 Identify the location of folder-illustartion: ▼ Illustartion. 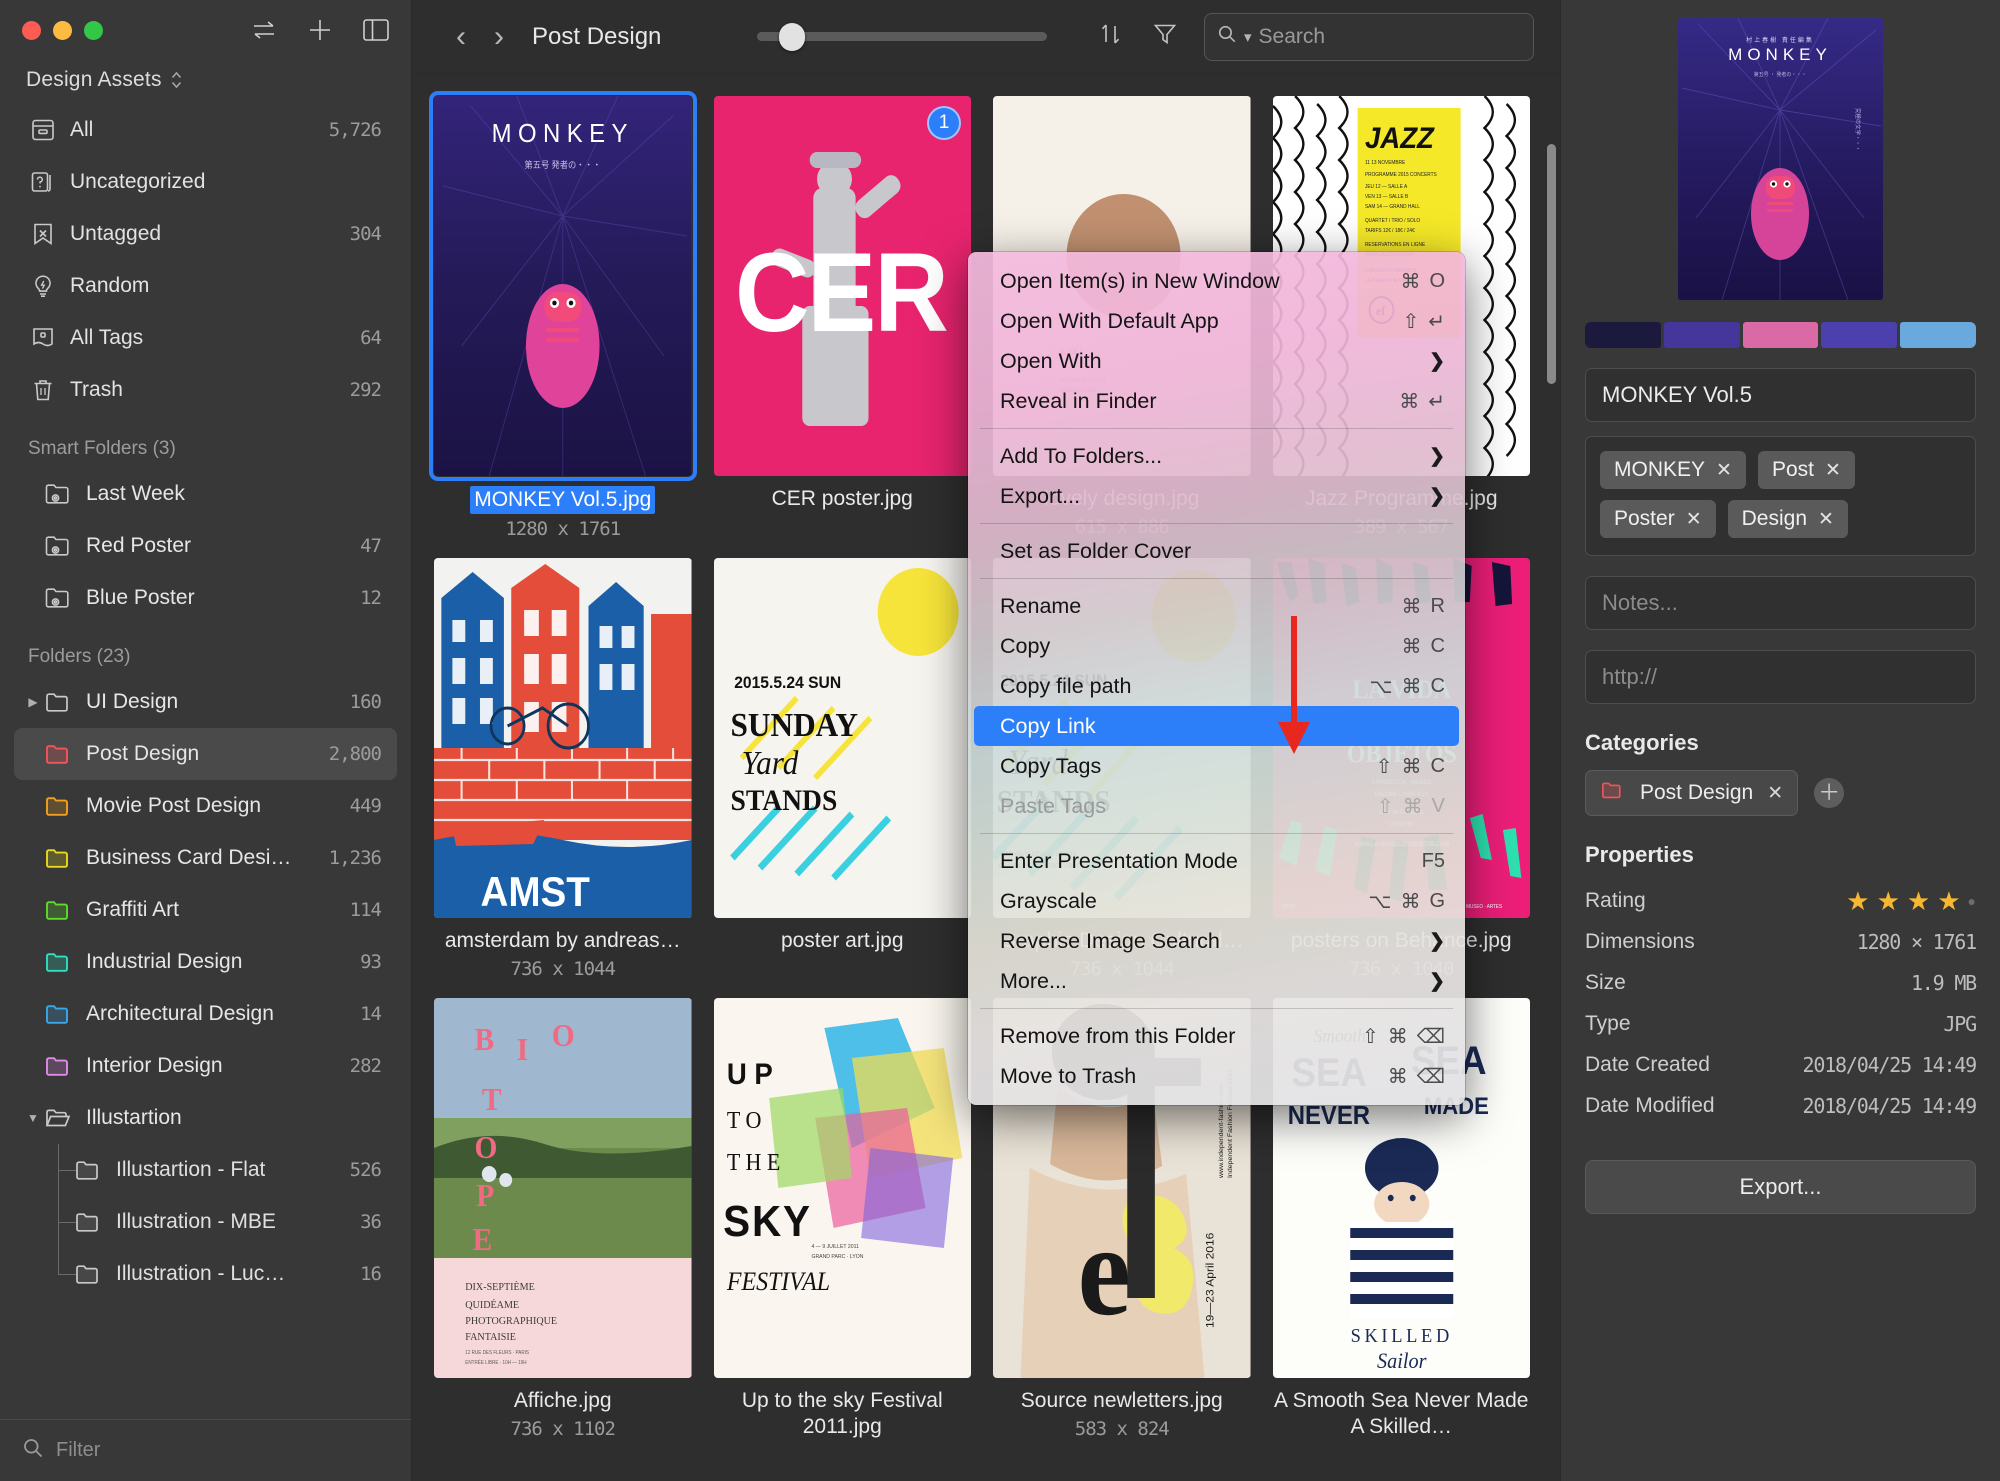
(205, 1118).